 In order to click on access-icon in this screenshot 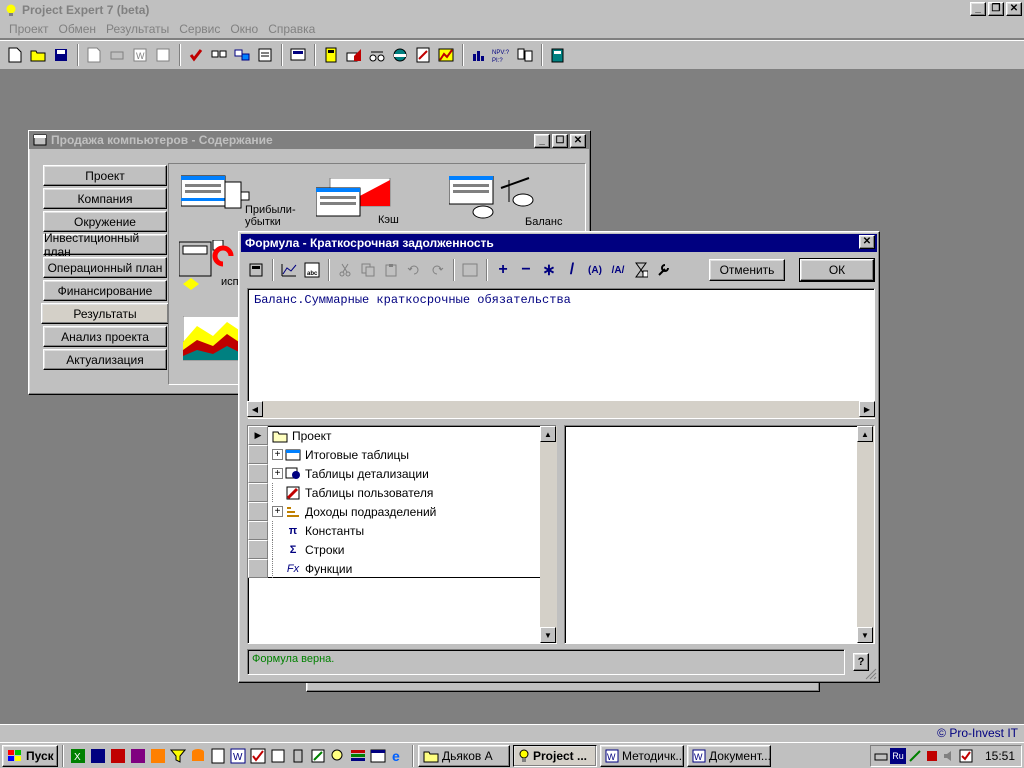, I will do `click(137, 756)`.